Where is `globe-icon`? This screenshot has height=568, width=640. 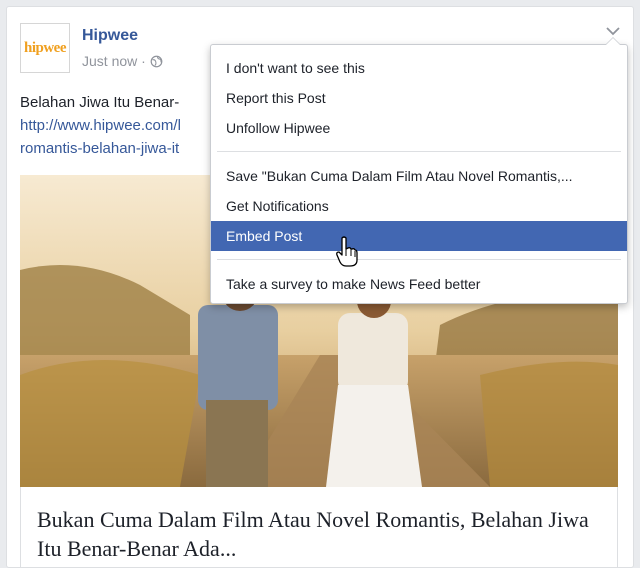
globe-icon is located at coordinates (156, 61).